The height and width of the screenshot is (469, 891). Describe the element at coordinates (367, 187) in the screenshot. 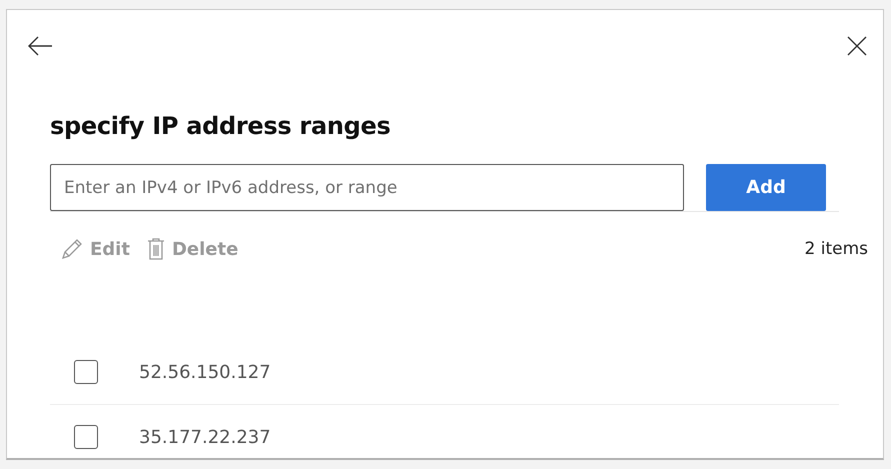

I see `address-input-field: Enter an IPv4 or IPv6 address, or range` at that location.